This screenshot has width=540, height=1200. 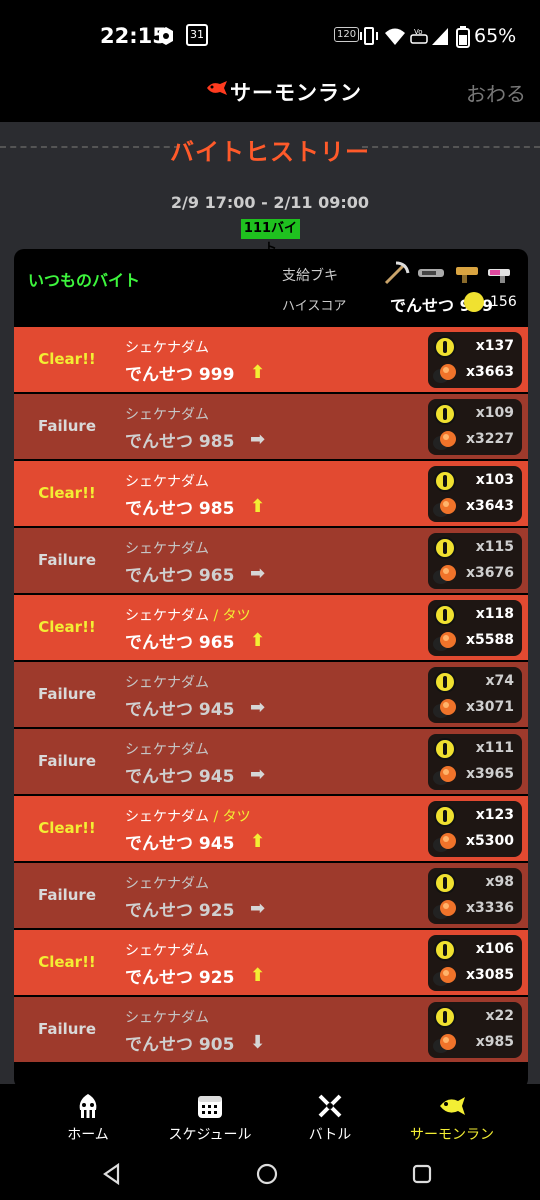 I want to click on golden-egg-count: x109, so click(x=494, y=413).